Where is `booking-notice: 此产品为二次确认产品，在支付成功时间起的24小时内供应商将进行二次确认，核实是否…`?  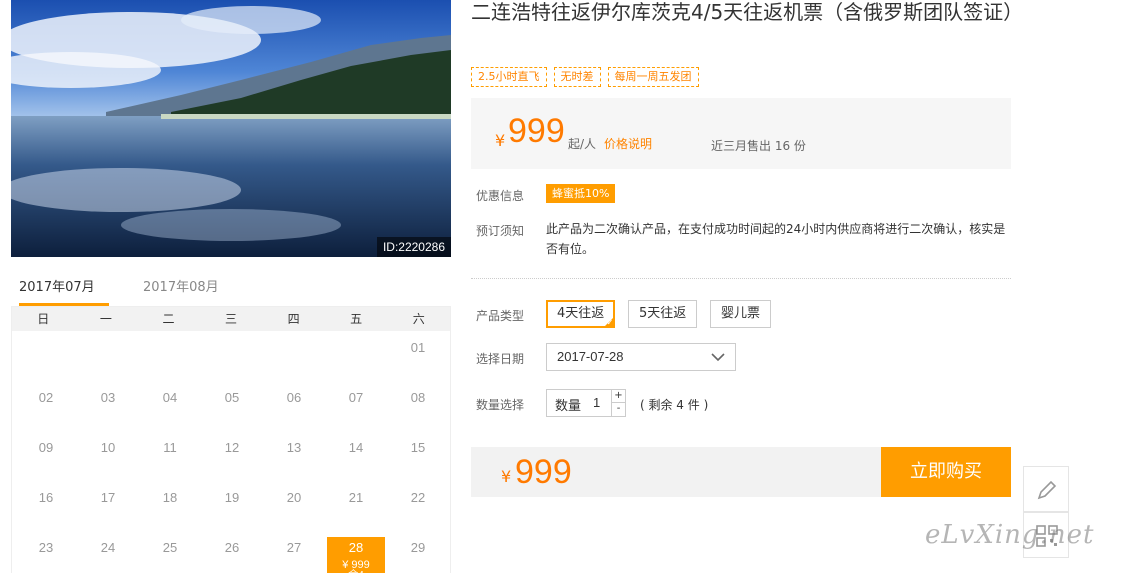
booking-notice: 此产品为二次确认产品，在支付成功时间起的24小时内供应商将进行二次确认，核实是否… is located at coordinates (776, 239).